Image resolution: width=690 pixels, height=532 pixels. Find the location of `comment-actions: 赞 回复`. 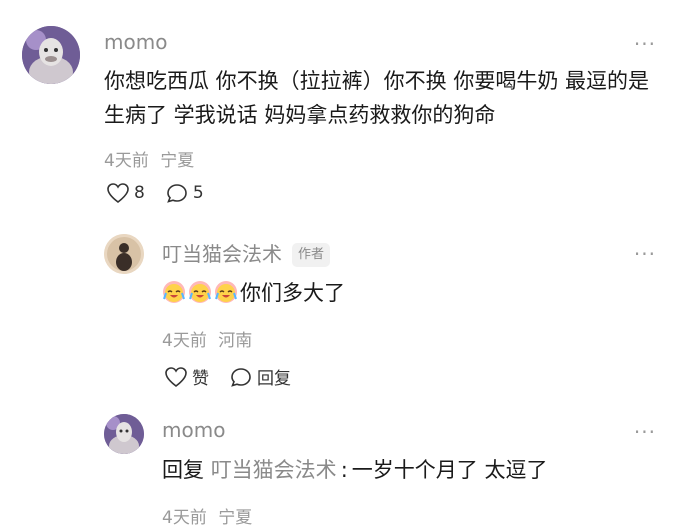

comment-actions: 赞 回复 is located at coordinates (237, 376).